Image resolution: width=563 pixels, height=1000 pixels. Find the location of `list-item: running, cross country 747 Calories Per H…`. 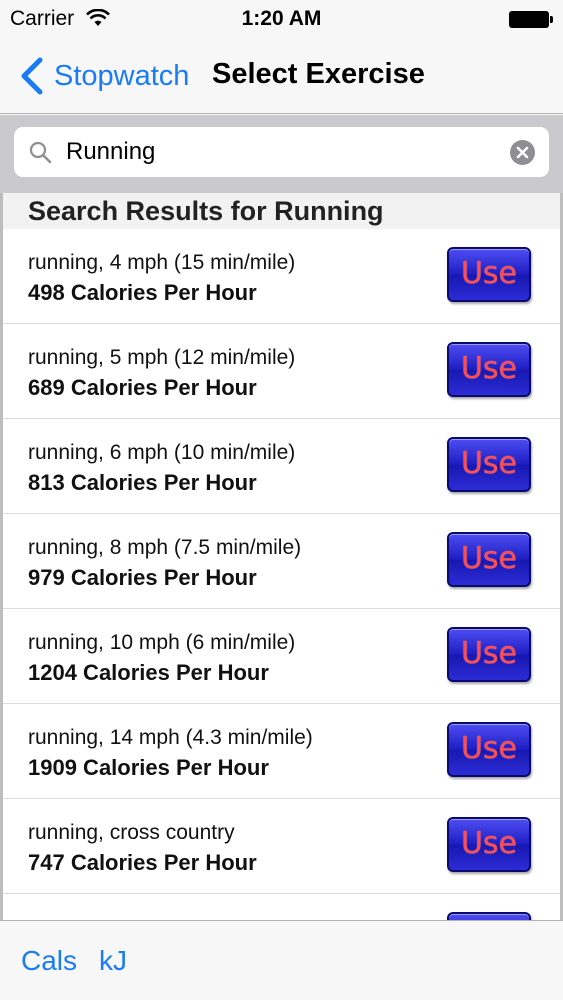

list-item: running, cross country 747 Calories Per H… is located at coordinates (281, 846).